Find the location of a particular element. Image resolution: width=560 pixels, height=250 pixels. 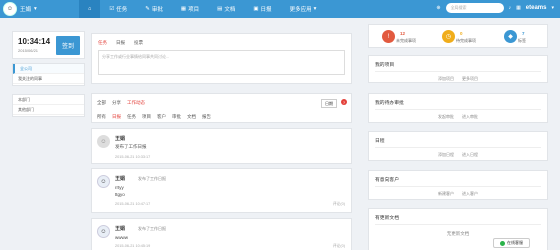

feed-scope-menu: 全公司 我关注的同事 is located at coordinates (48, 74).